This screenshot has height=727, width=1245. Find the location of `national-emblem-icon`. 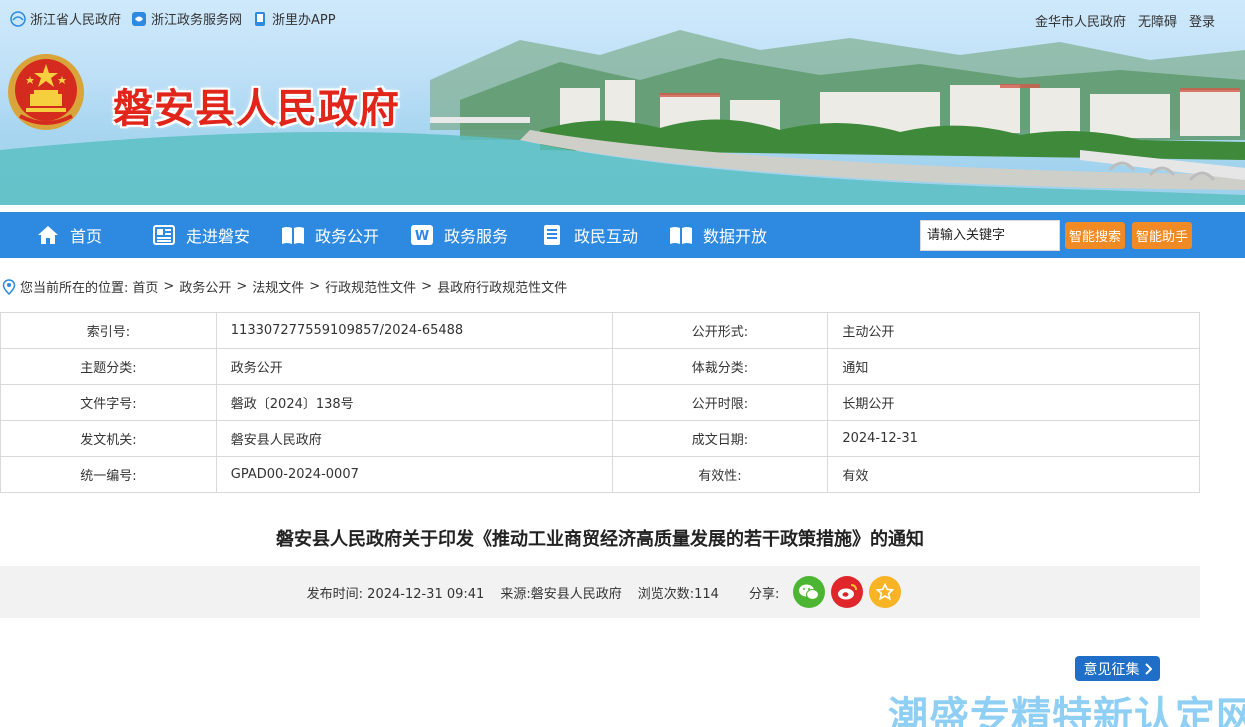

national-emblem-icon is located at coordinates (46, 92).